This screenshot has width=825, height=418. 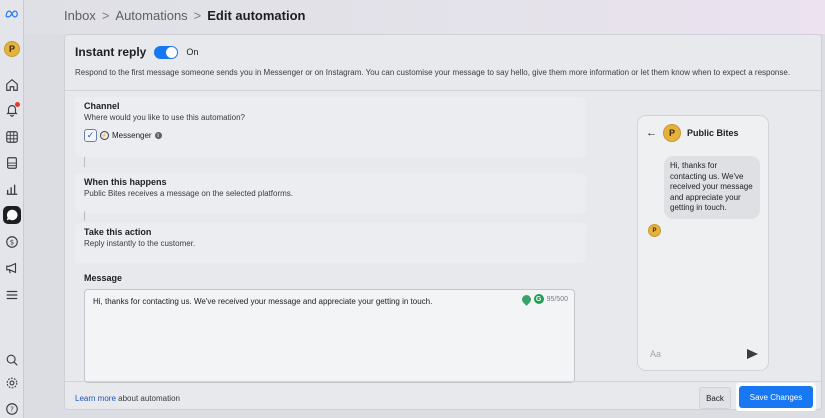 What do you see at coordinates (125, 182) in the screenshot?
I see `trigger-heading: When this happens` at bounding box center [125, 182].